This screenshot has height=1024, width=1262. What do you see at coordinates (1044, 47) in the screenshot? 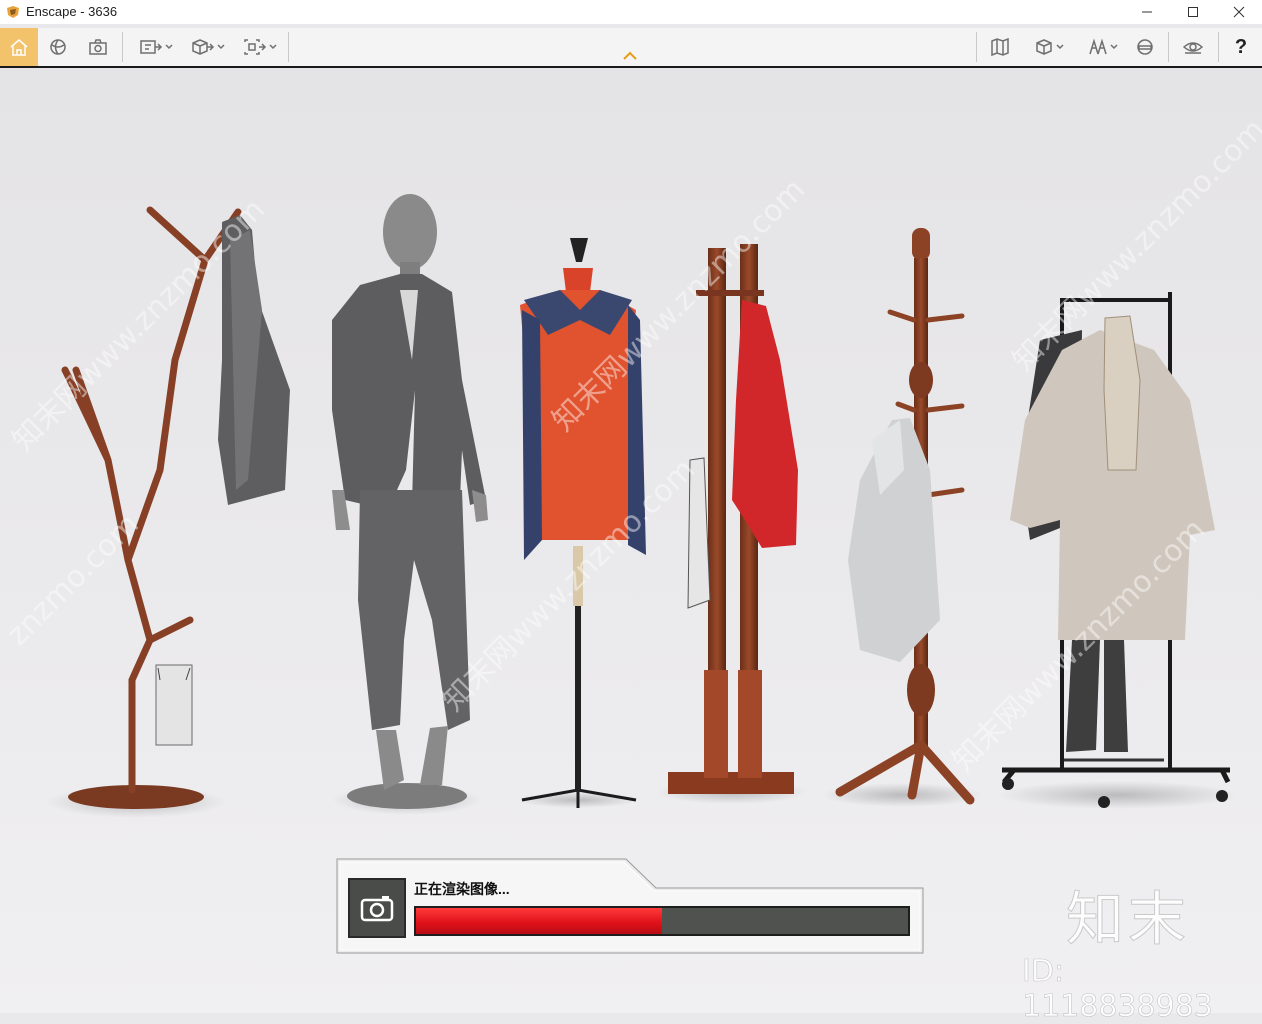
I see `asset-library-dropdown-icon` at bounding box center [1044, 47].